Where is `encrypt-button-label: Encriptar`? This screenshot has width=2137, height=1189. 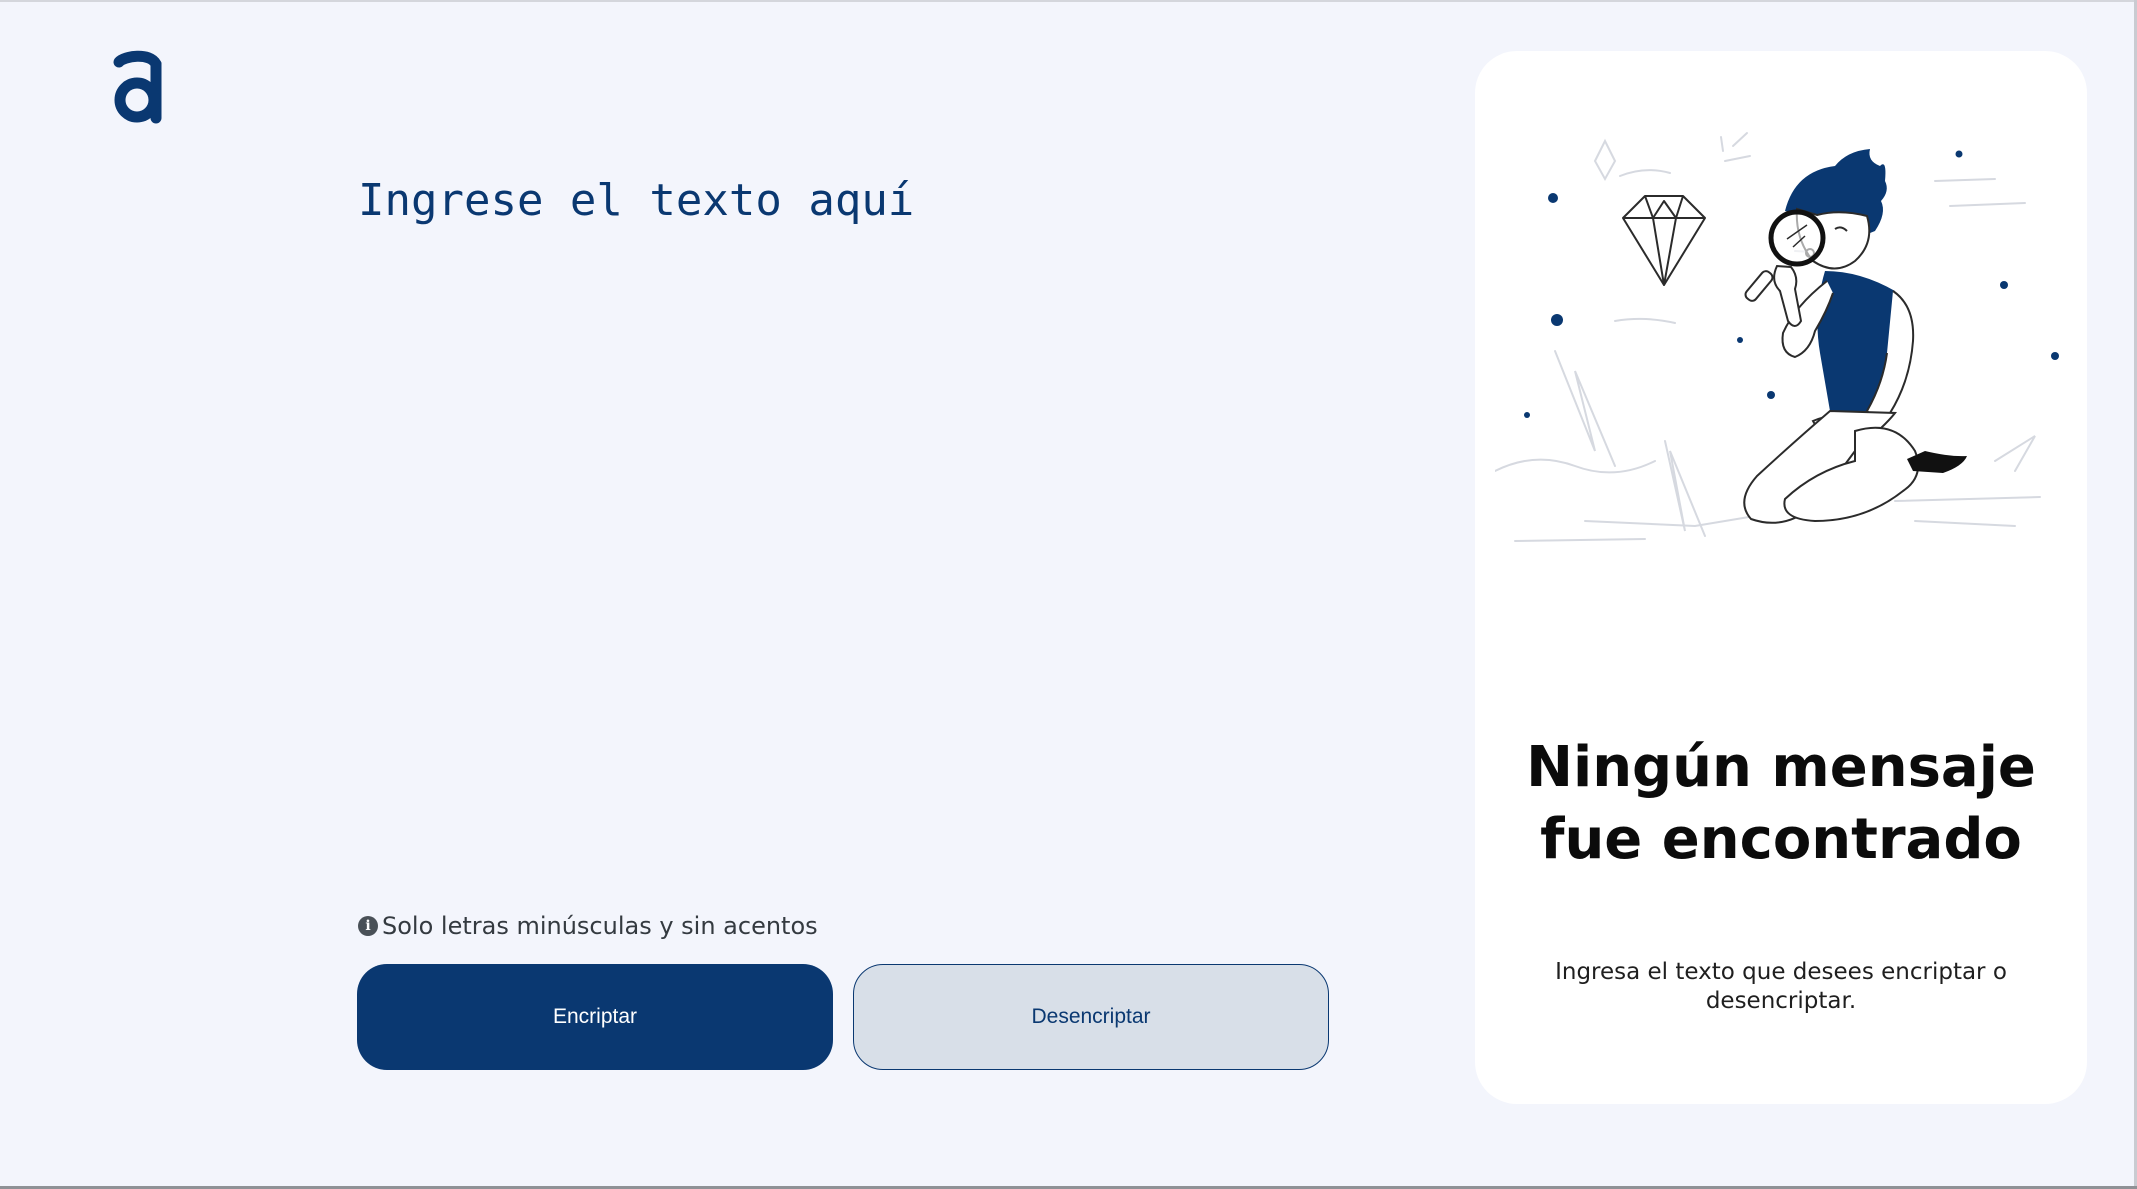
encrypt-button-label: Encriptar is located at coordinates (595, 1016).